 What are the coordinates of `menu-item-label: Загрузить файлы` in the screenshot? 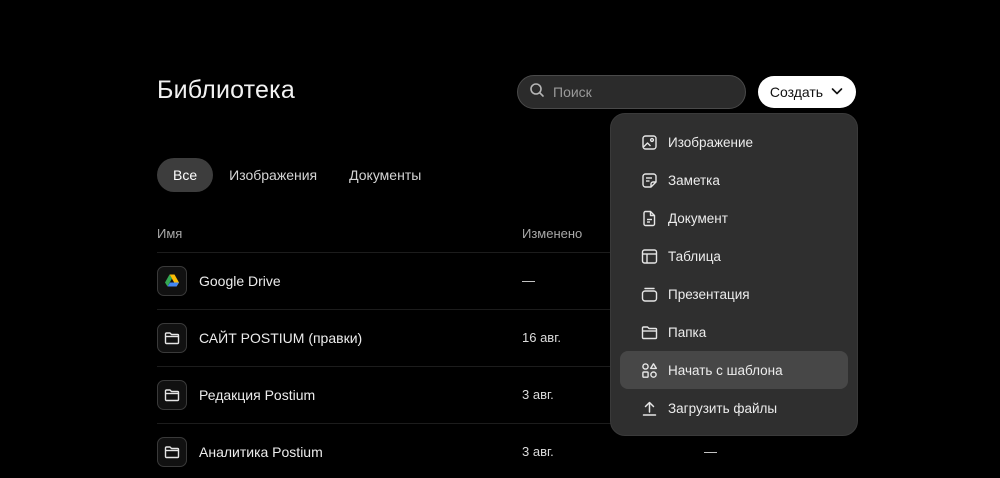 It's located at (723, 408).